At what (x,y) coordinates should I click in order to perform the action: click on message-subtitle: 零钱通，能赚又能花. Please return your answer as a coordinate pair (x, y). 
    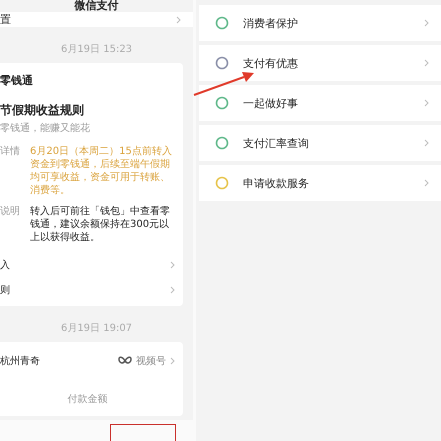
    Looking at the image, I should click on (45, 128).